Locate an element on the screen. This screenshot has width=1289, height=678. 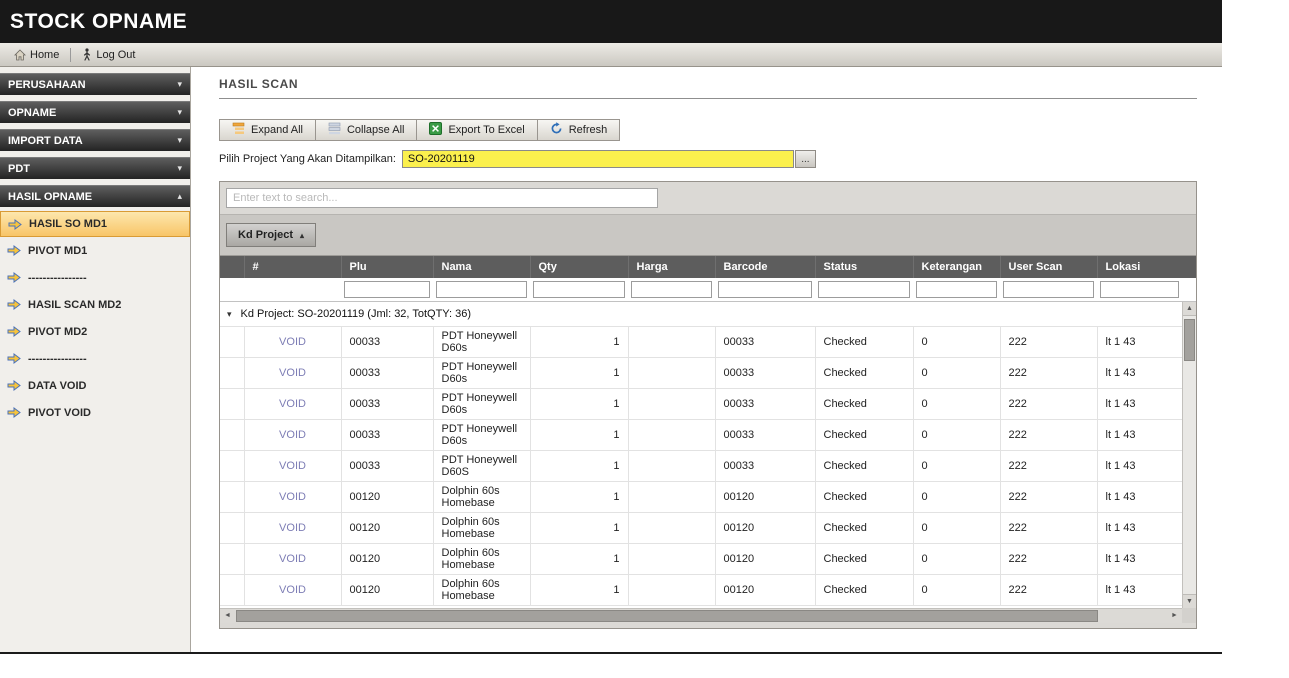
row-cell-status: Checked is located at coordinates (864, 466).